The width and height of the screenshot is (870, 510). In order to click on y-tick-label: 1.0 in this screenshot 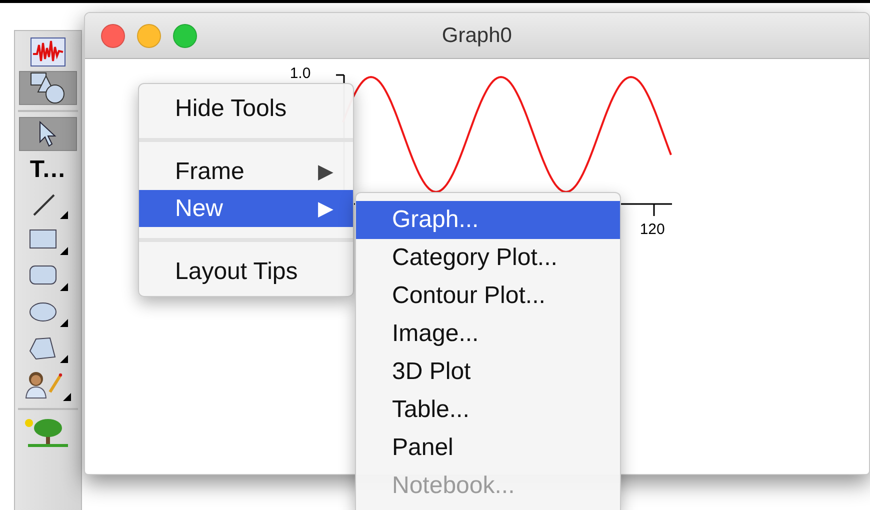, I will do `click(300, 73)`.